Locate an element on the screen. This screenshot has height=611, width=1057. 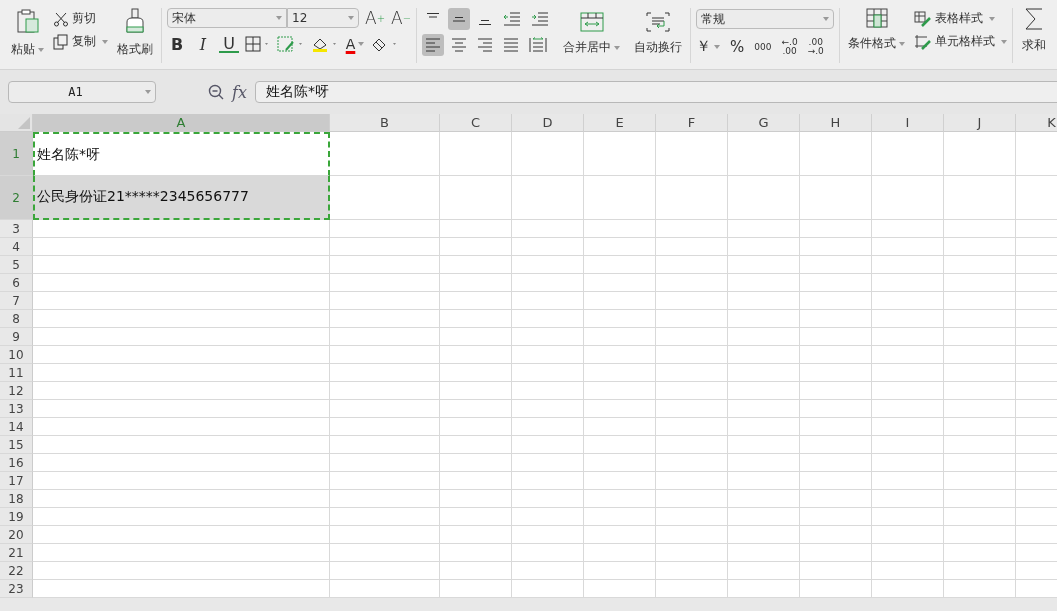
grid-icon is located at coordinates (876, 18).